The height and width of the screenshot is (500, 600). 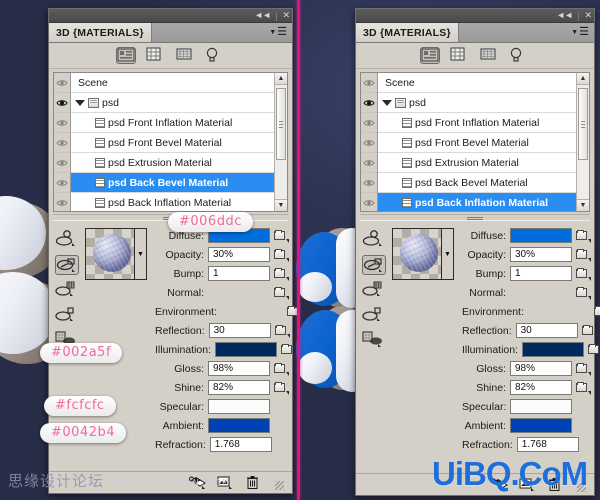 I want to click on tab-3d-materials: 3D {MATERIALS}, so click(x=407, y=32).